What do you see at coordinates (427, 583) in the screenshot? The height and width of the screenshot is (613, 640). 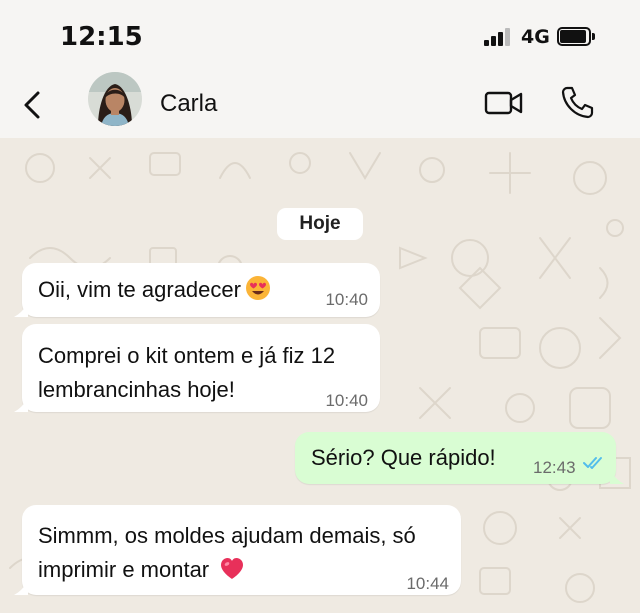 I see `message-time: 10:44` at bounding box center [427, 583].